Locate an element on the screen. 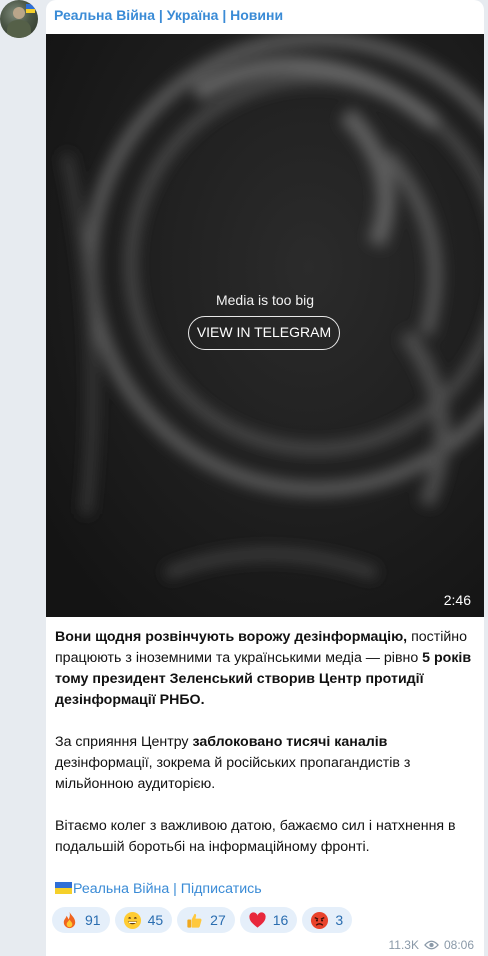  view-count: 11.3K is located at coordinates (403, 945).